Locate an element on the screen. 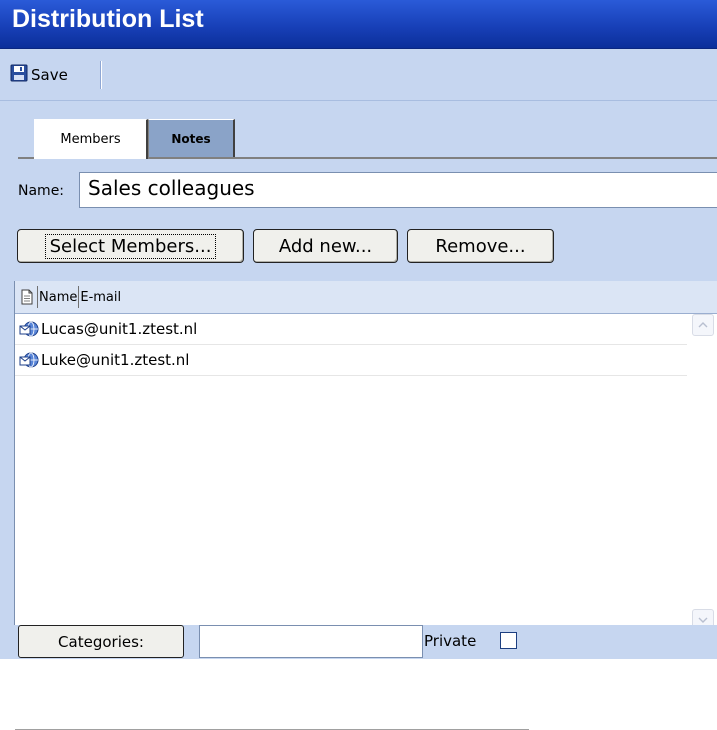 The width and height of the screenshot is (717, 730). categories-label: Categories: is located at coordinates (101, 641).